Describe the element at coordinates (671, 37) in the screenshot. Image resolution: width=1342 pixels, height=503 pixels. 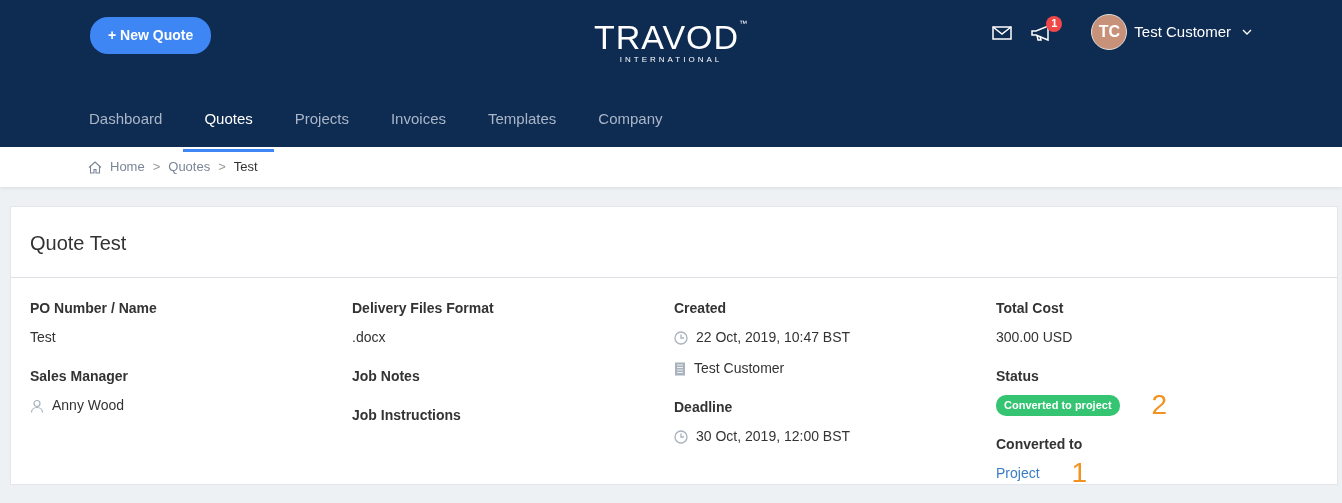
I see `logo-text: TRAVOD™` at that location.